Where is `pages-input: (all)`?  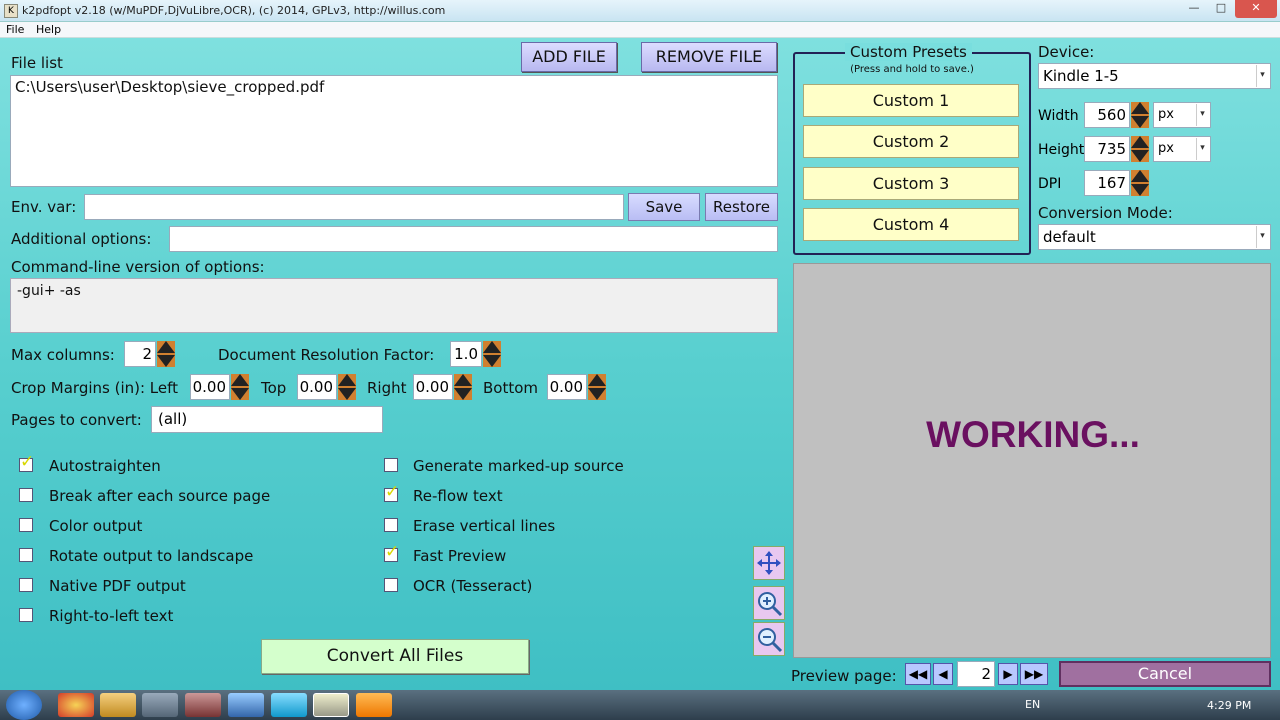
pages-input: (all) is located at coordinates (267, 419).